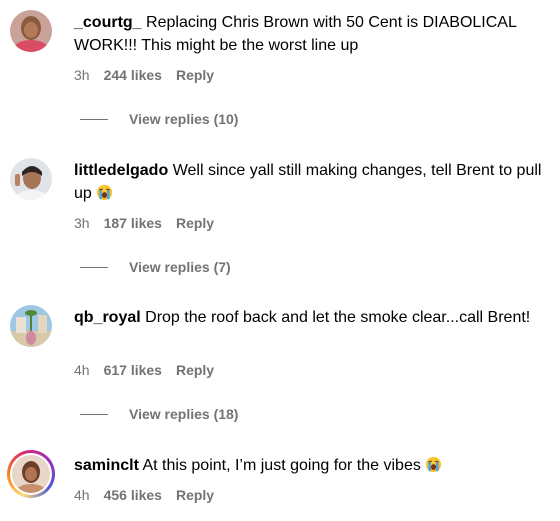  I want to click on view-replies-button: View replies (10), so click(159, 119).